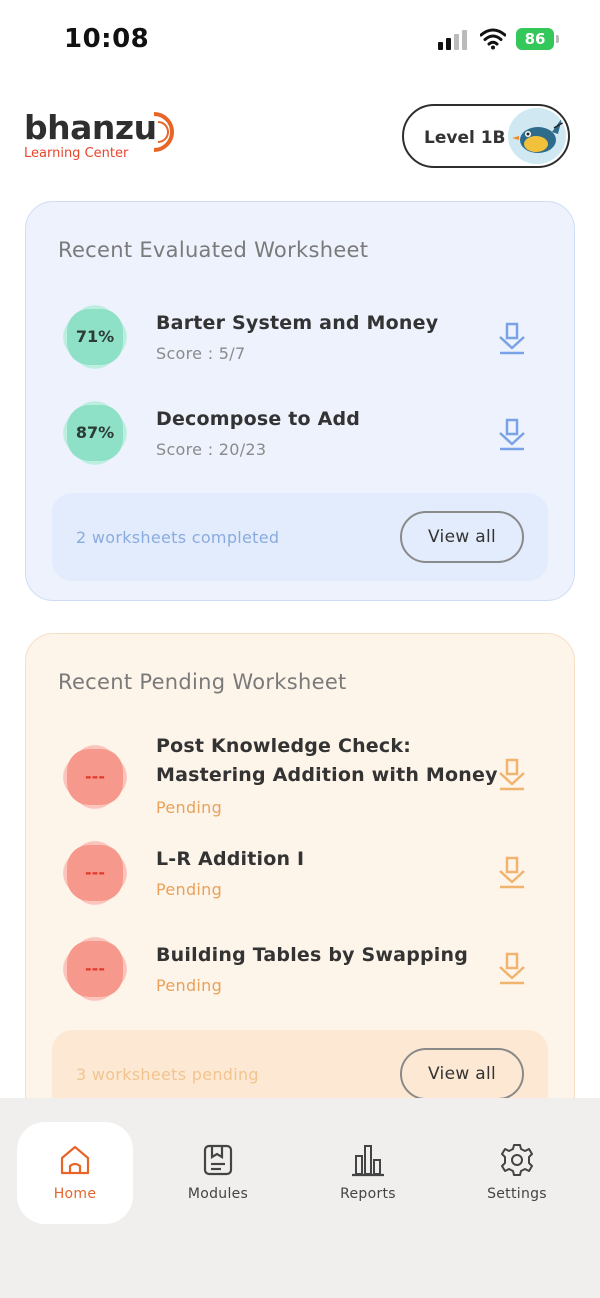 Image resolution: width=600 pixels, height=1298 pixels. What do you see at coordinates (218, 1194) in the screenshot?
I see `nav-label: Modules` at bounding box center [218, 1194].